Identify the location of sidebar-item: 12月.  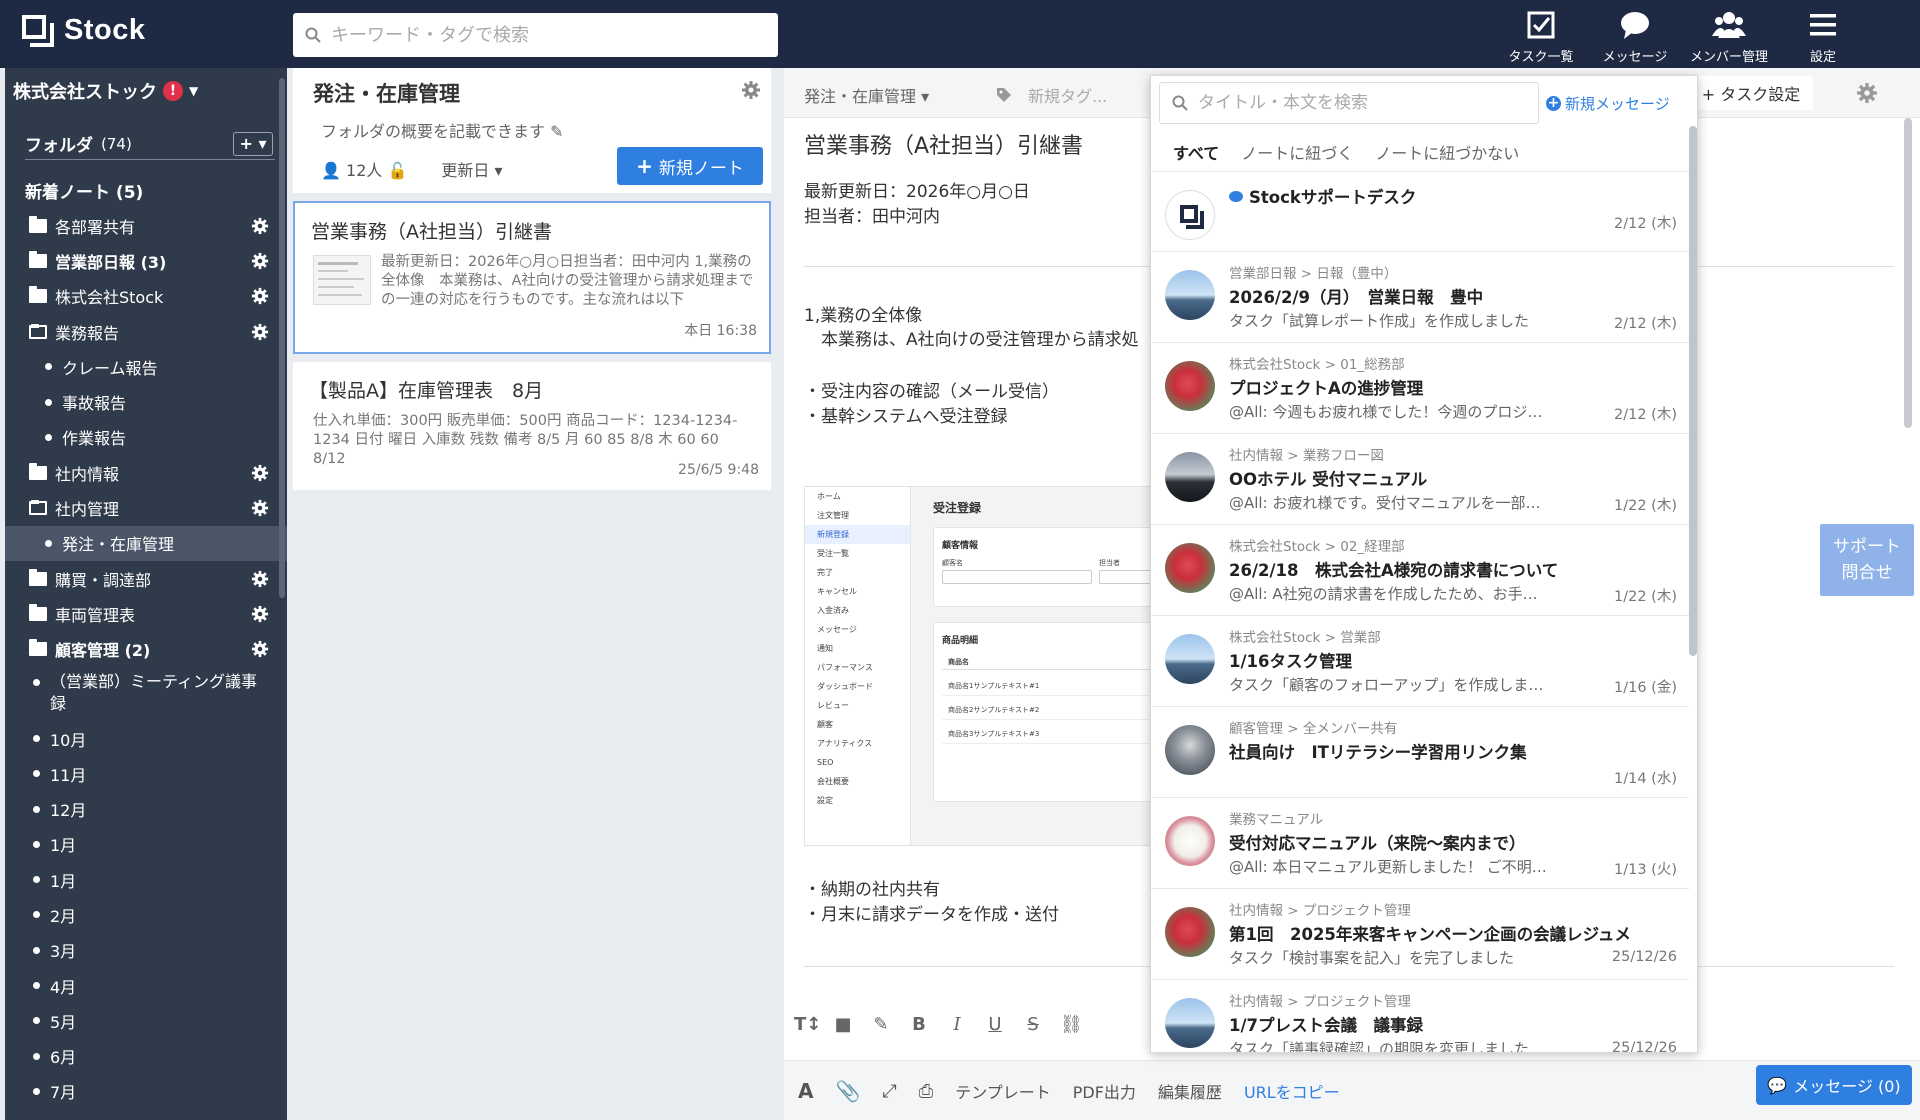
(146, 808).